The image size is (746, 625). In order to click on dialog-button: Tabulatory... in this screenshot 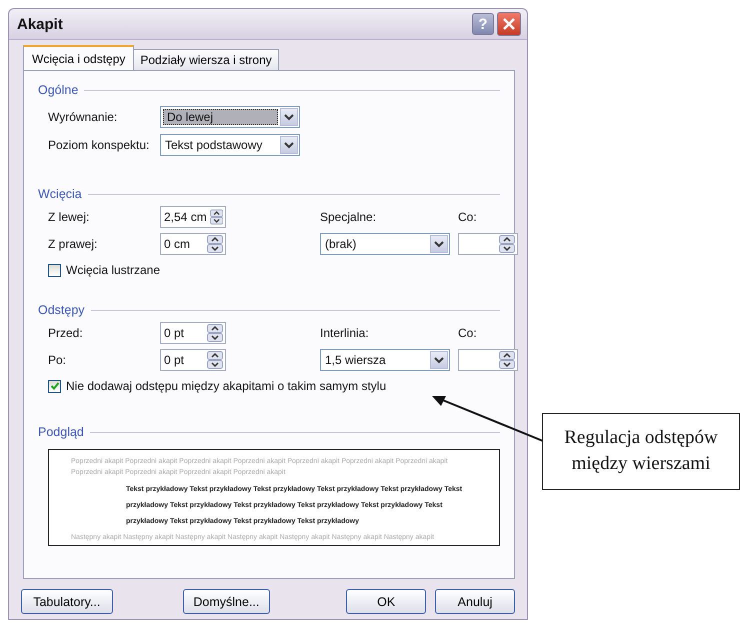, I will do `click(67, 601)`.